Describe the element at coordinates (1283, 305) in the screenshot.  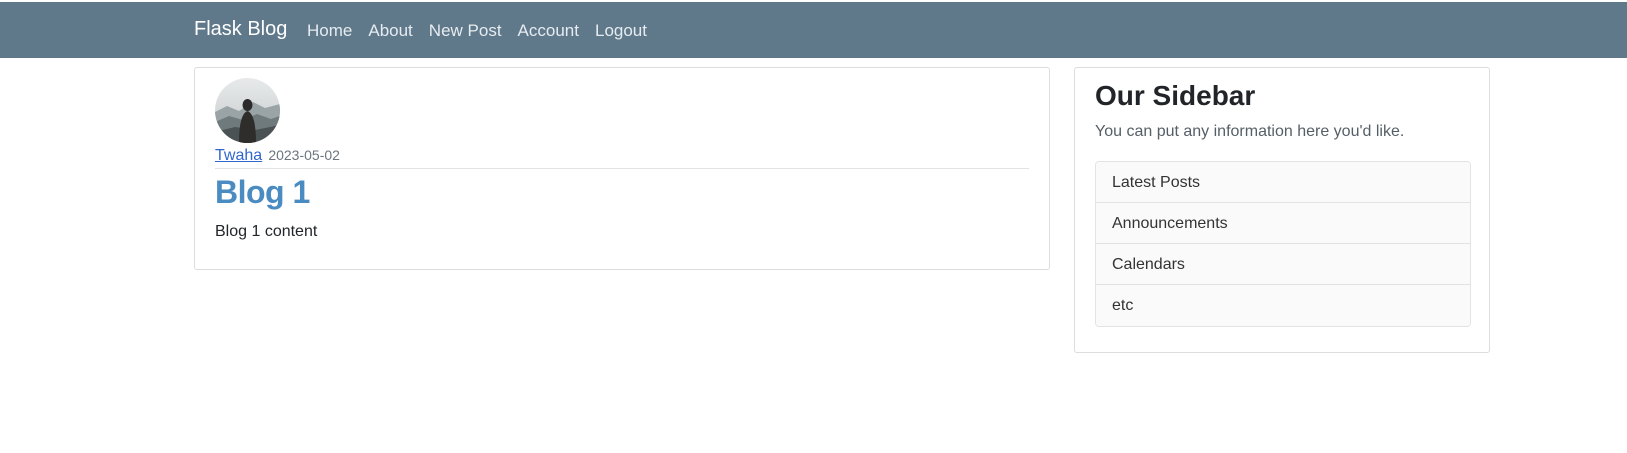
I see `sidebar-item-etc: etc` at that location.